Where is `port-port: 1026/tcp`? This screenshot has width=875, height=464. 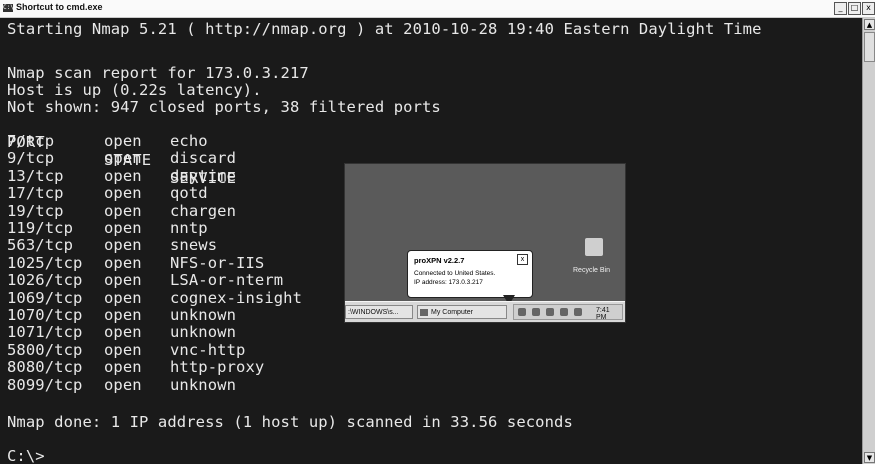
port-port: 1026/tcp is located at coordinates (45, 280).